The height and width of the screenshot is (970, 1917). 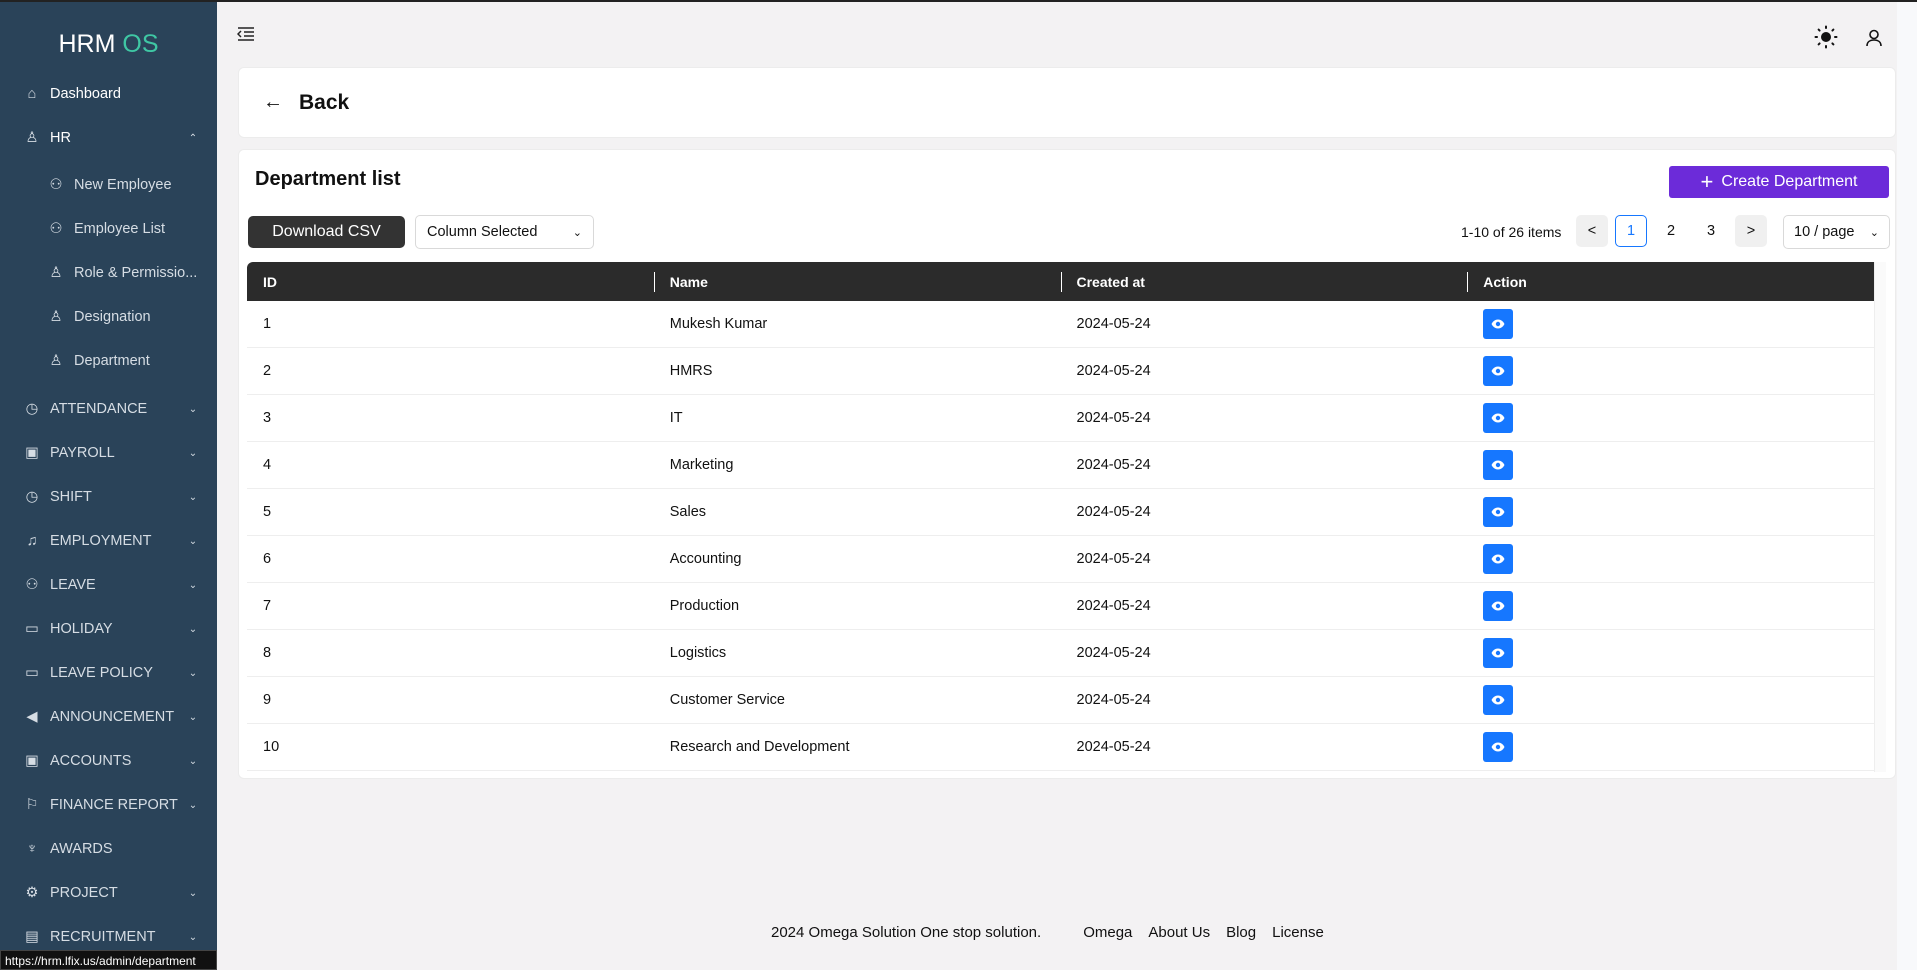 I want to click on pagination-page-2: 2, so click(x=1671, y=231).